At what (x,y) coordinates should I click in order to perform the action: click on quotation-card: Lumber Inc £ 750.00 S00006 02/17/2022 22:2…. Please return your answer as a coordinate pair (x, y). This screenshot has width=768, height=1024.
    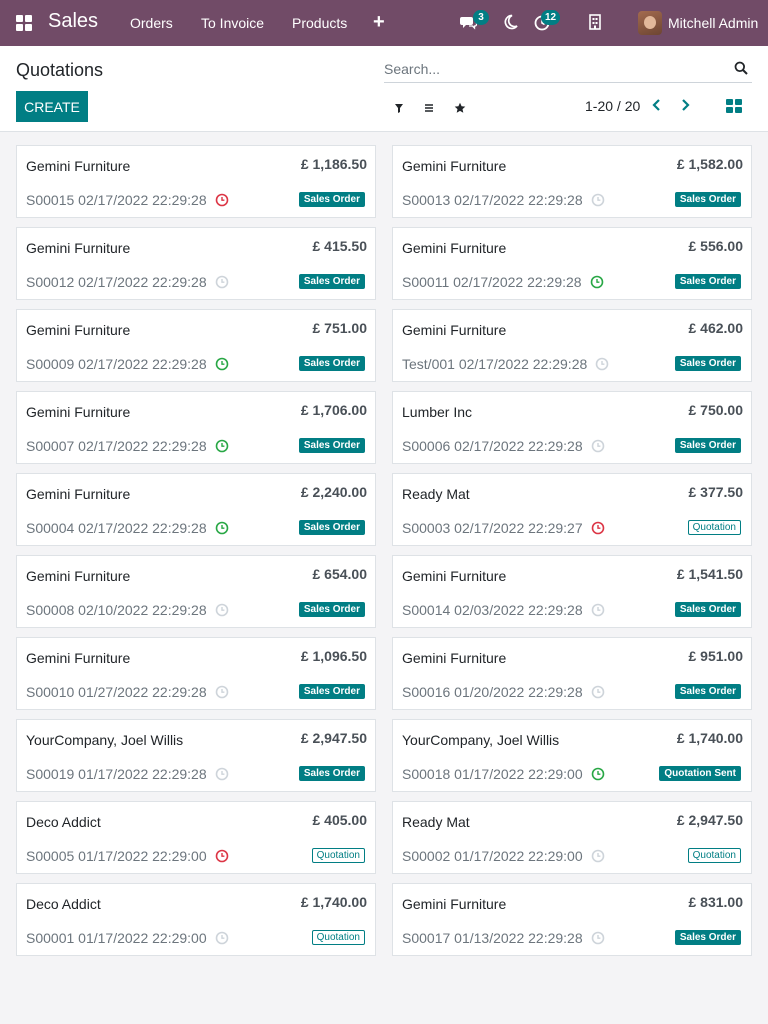
    Looking at the image, I should click on (572, 427).